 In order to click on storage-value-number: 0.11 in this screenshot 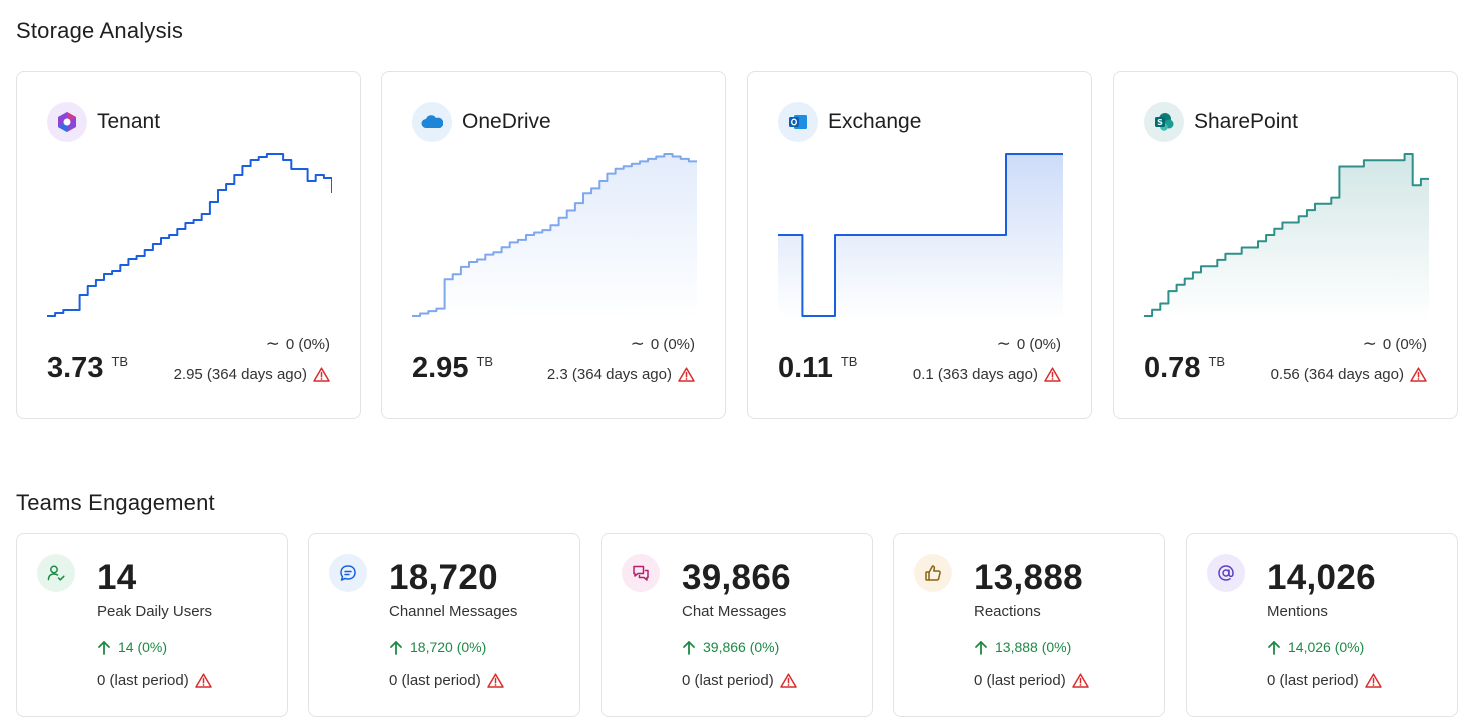, I will do `click(805, 368)`.